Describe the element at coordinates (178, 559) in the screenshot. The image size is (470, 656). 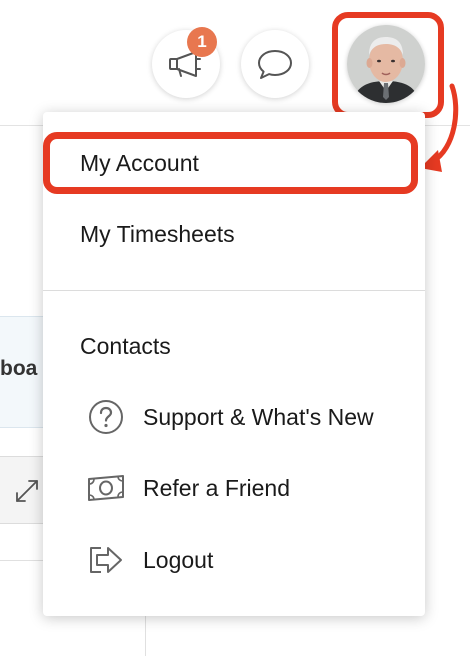
I see `menu-item-logout-label: Logout` at that location.